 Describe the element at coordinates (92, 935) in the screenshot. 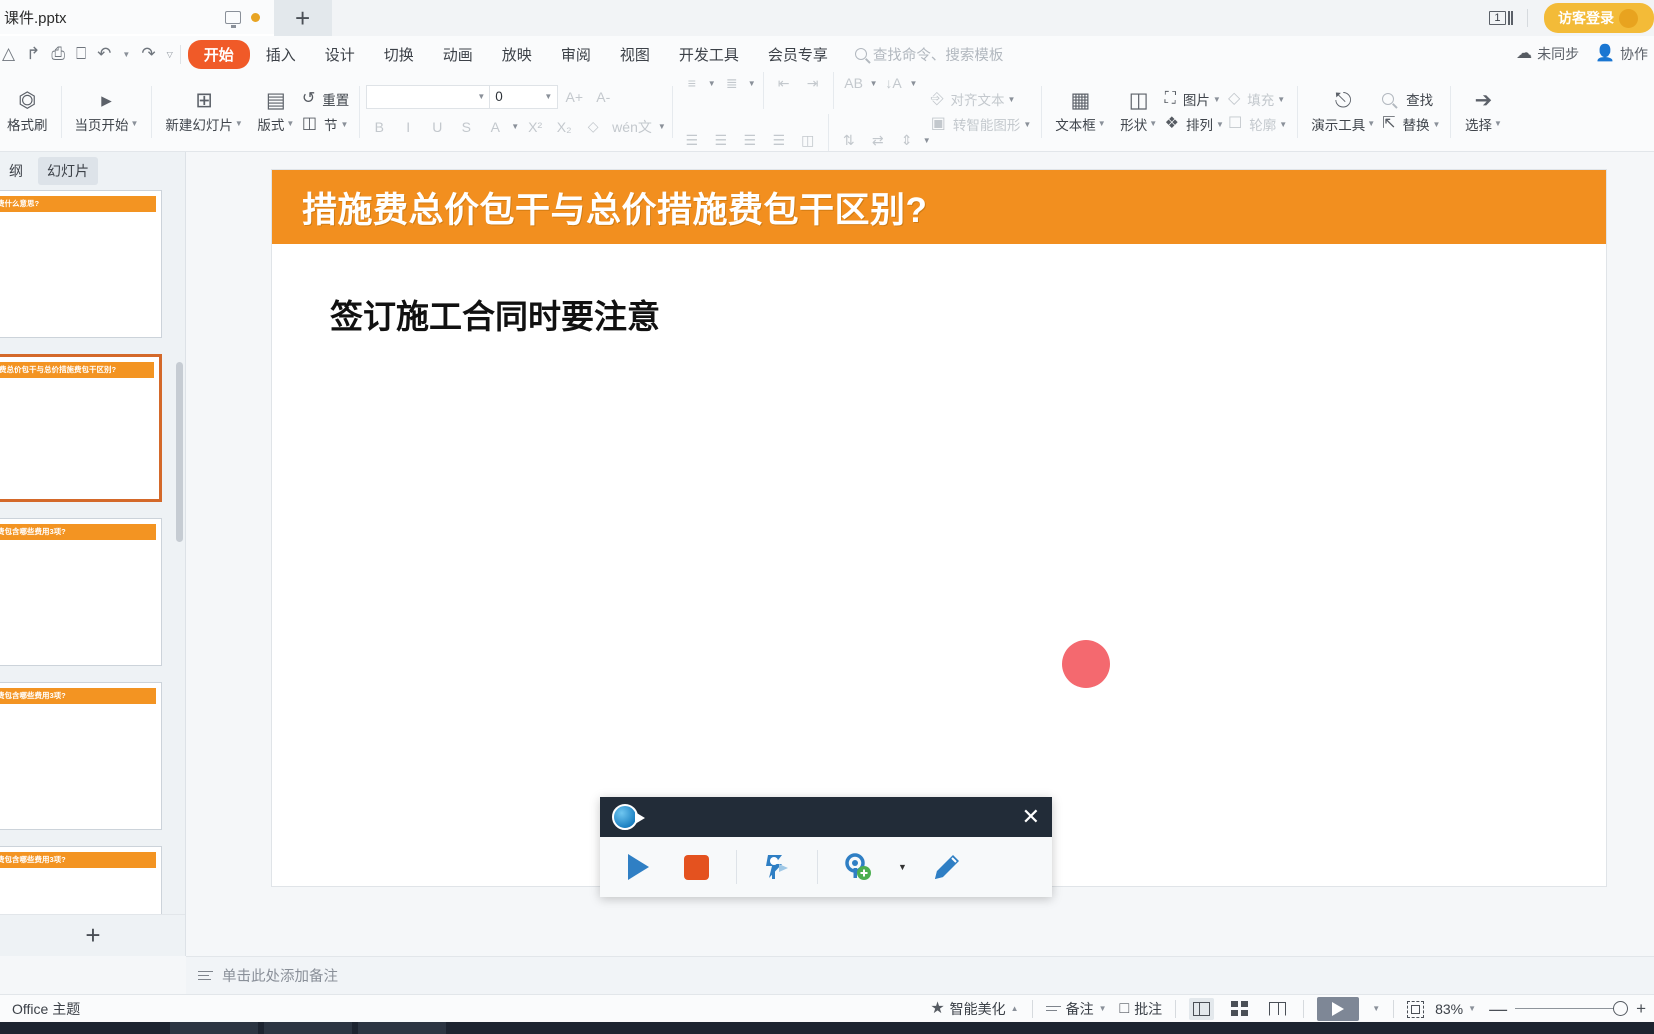

I see `add-slide-button: +` at that location.